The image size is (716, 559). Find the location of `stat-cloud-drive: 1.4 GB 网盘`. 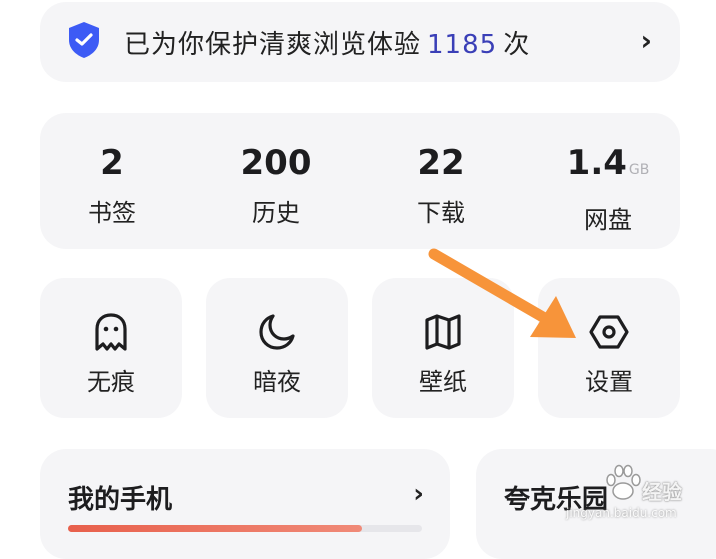

stat-cloud-drive: 1.4 GB 网盘 is located at coordinates (608, 189).